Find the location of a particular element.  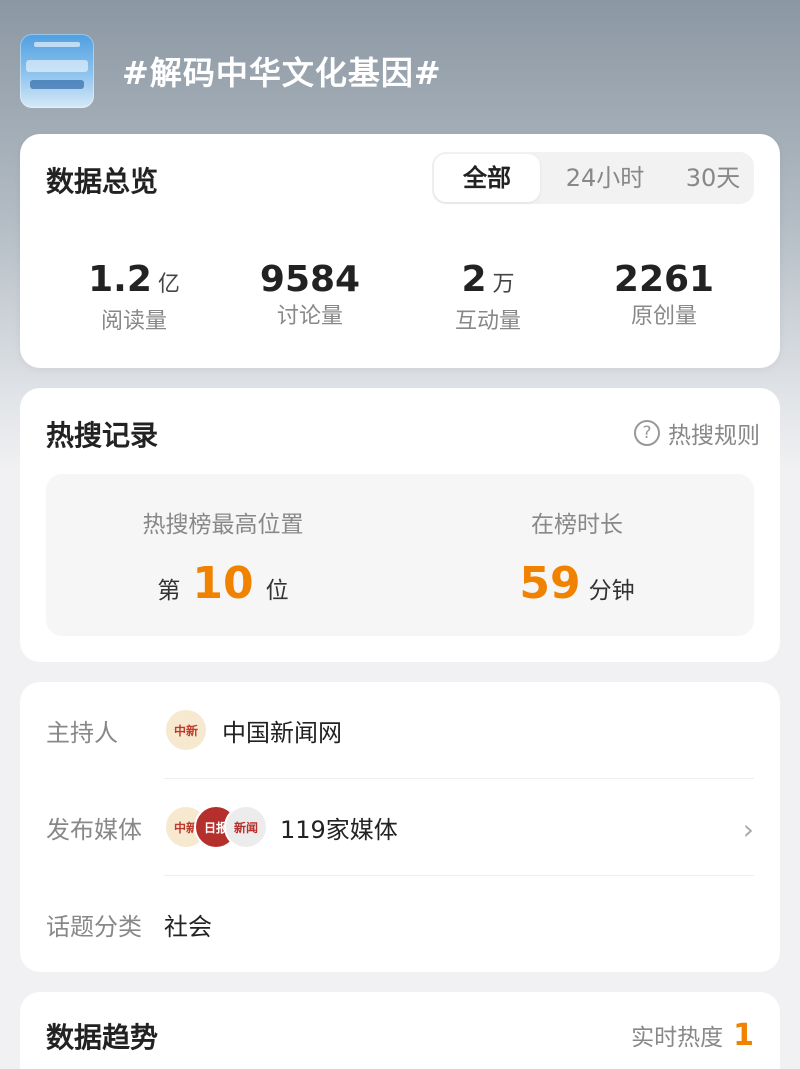

stat-reads-label: 阅读量 is located at coordinates (133, 321).